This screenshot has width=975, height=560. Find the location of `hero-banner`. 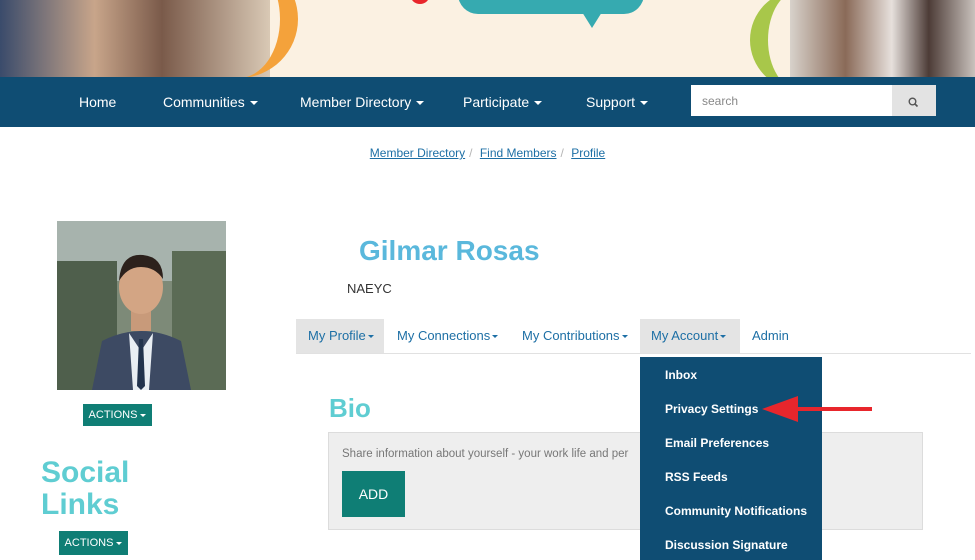

hero-banner is located at coordinates (487, 38).